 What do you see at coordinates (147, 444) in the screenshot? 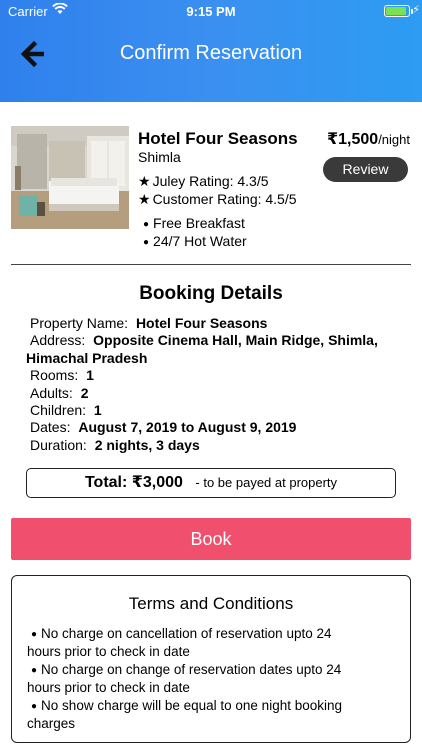
I see `duration-value: 2 nights, 3 days` at bounding box center [147, 444].